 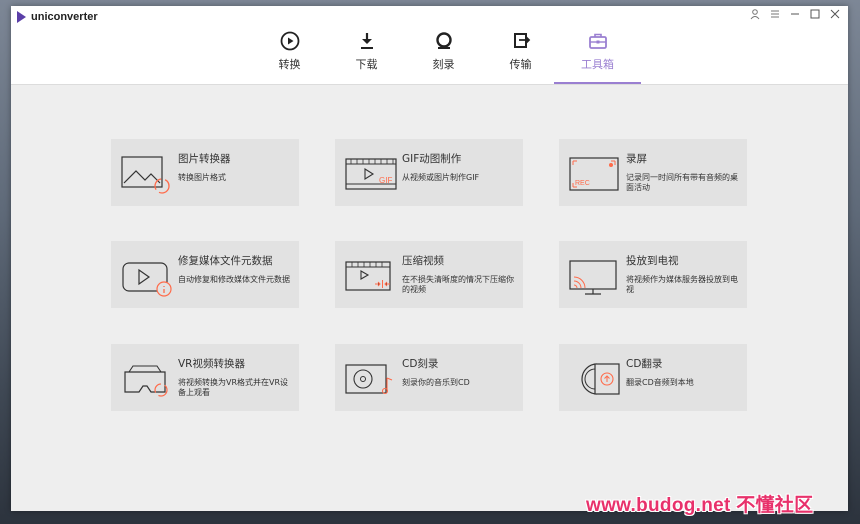 I want to click on disc-icon, so click(x=443, y=40).